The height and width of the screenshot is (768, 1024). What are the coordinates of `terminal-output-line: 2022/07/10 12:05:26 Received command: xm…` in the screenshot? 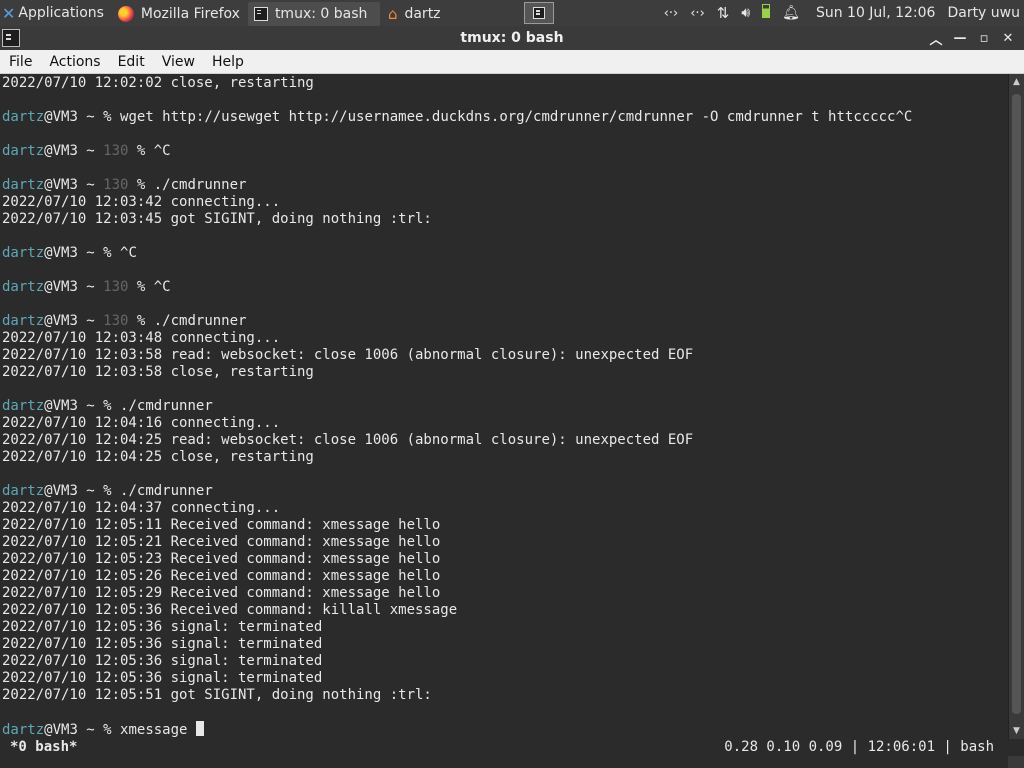 It's located at (505, 576).